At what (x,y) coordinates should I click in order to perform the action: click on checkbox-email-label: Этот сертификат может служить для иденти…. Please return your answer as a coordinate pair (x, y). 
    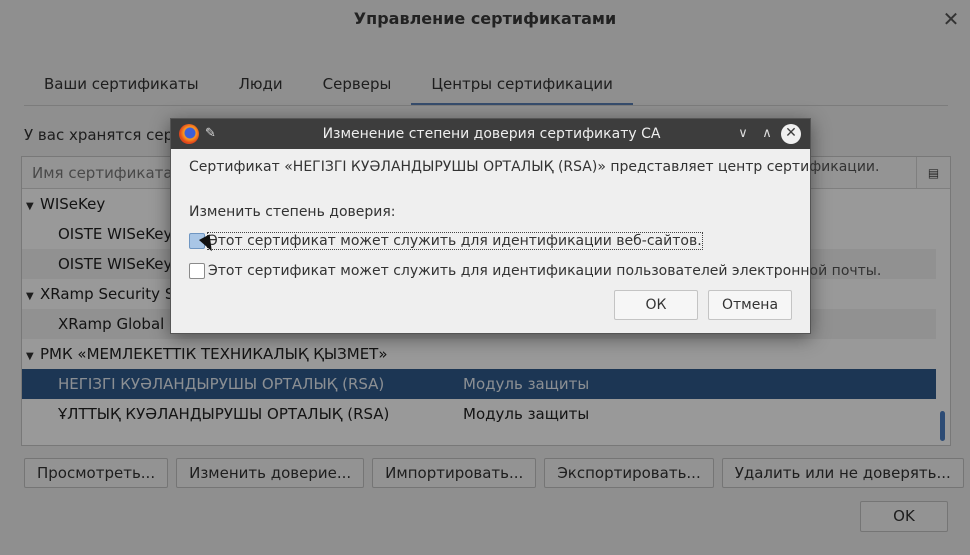
    Looking at the image, I should click on (544, 271).